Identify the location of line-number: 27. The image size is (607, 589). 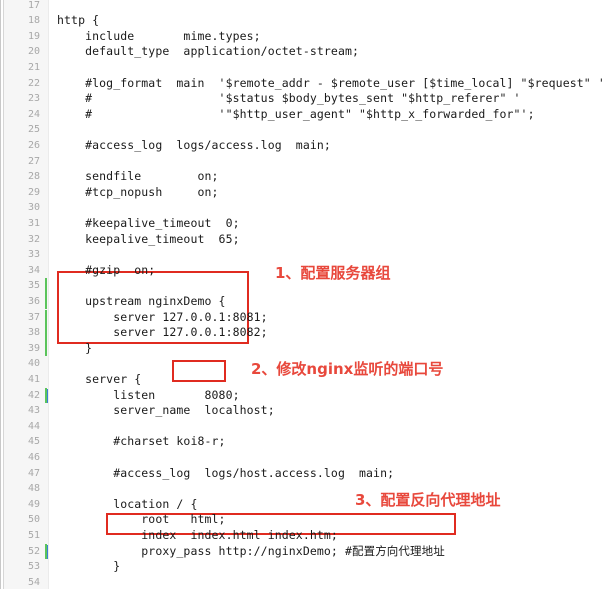
(33, 161).